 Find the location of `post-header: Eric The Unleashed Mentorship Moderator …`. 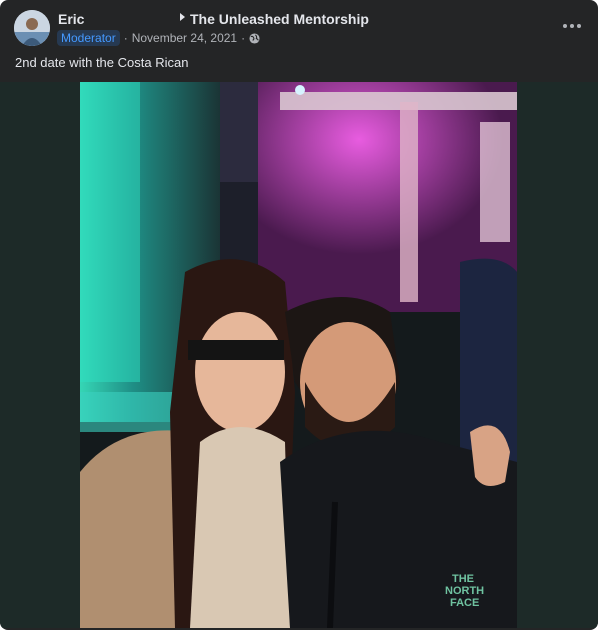

post-header: Eric The Unleashed Mentorship Moderator … is located at coordinates (299, 30).